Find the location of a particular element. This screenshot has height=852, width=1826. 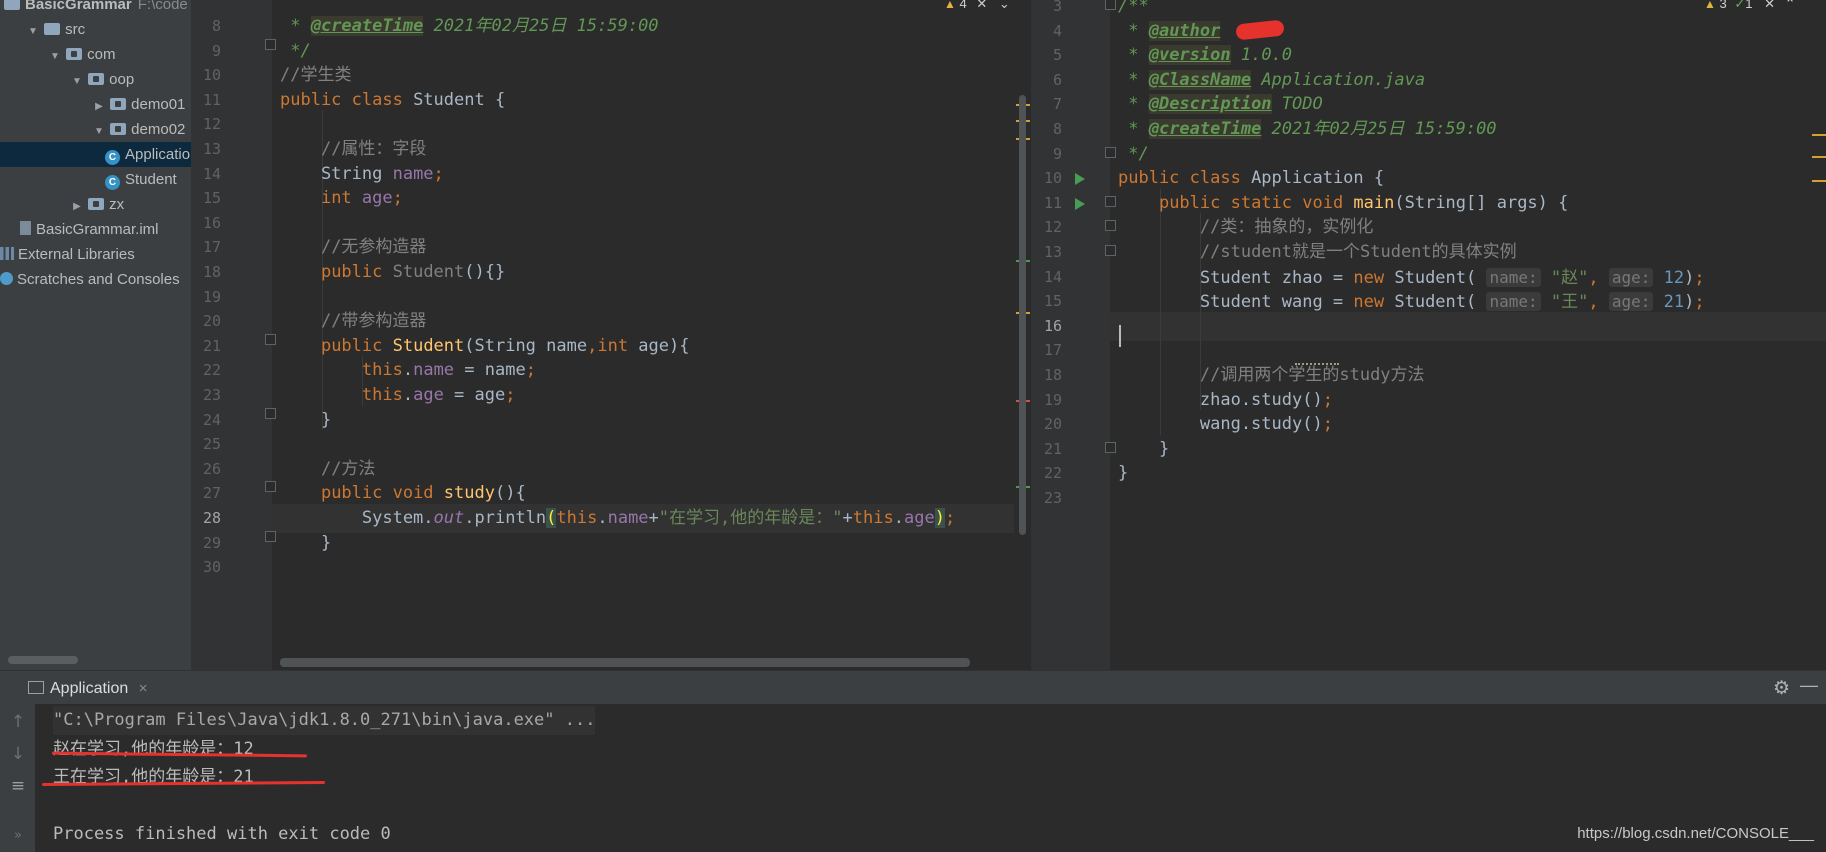

minimize-icon: — is located at coordinates (1809, 685).